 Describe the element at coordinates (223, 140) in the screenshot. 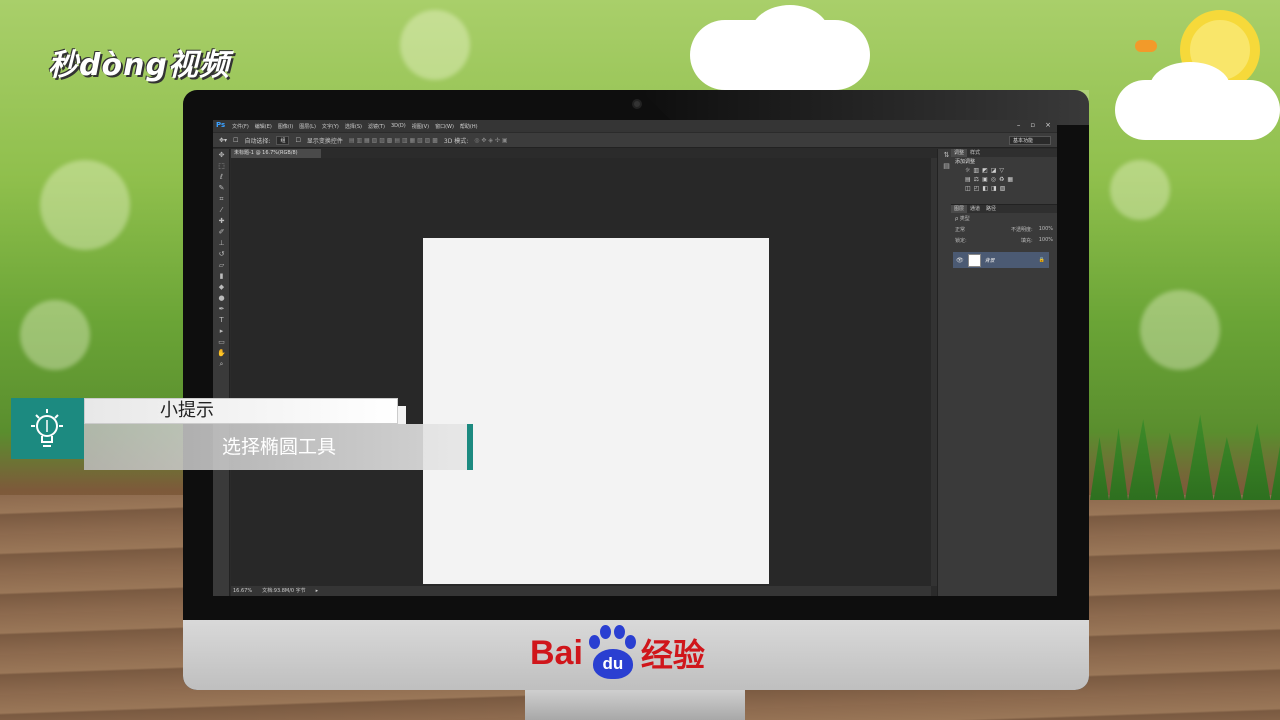

I see `move-tool-icon: ✥▾` at that location.